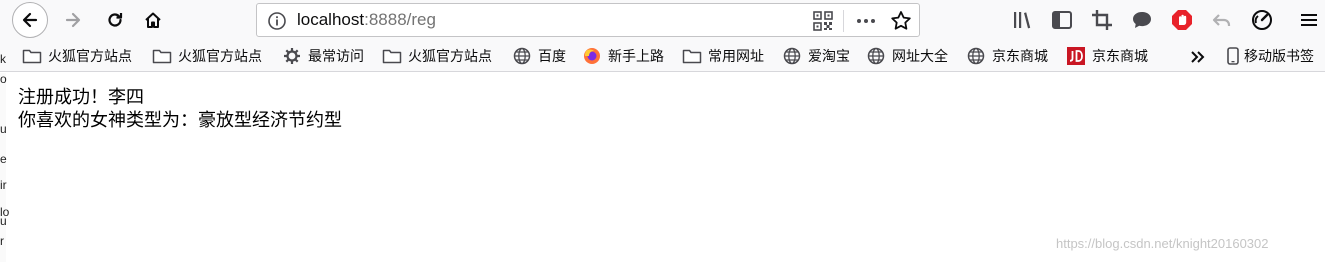  I want to click on back-button, so click(30, 20).